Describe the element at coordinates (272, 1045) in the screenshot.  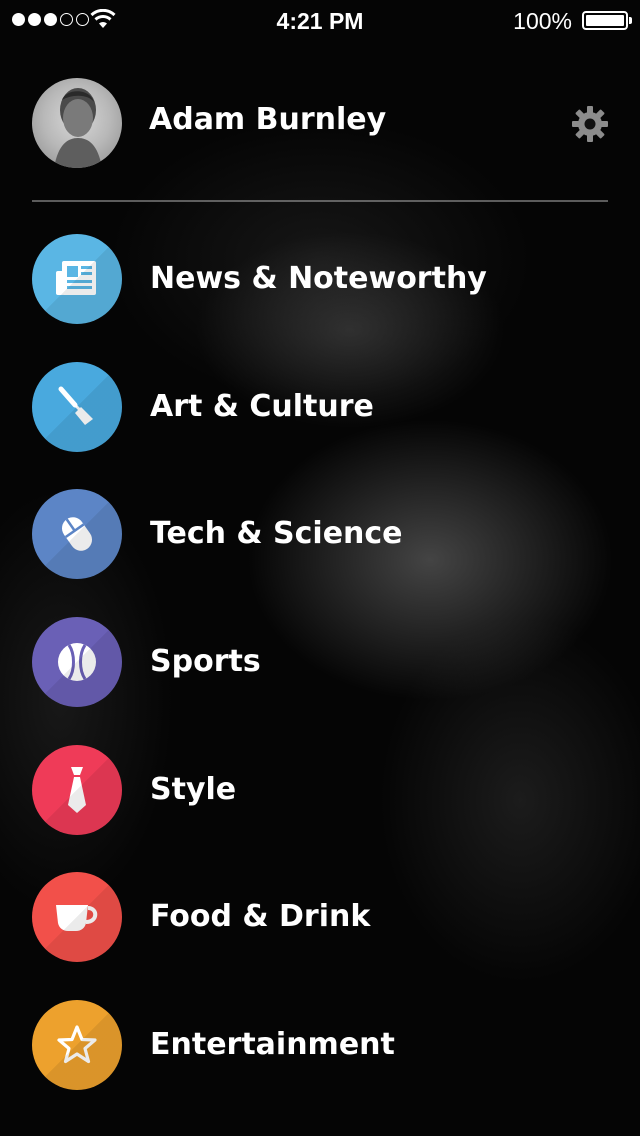
I see `menu-item-label: Entertainment` at that location.